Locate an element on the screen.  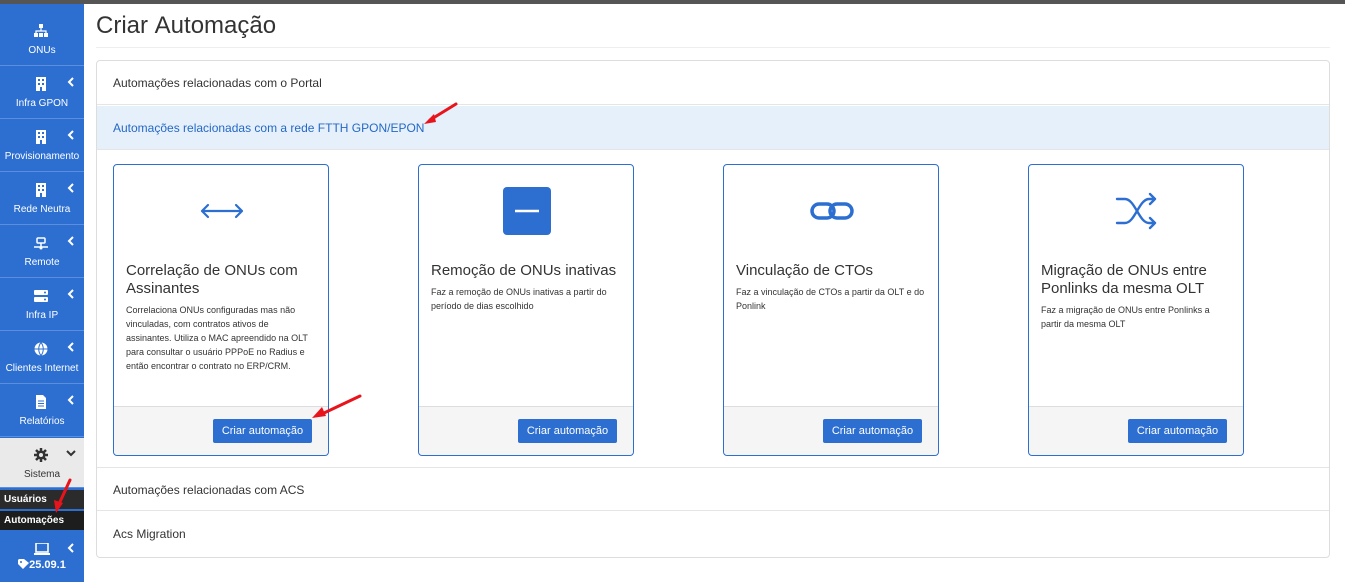
section-acs-migration: Acs Migration is located at coordinates (713, 534).